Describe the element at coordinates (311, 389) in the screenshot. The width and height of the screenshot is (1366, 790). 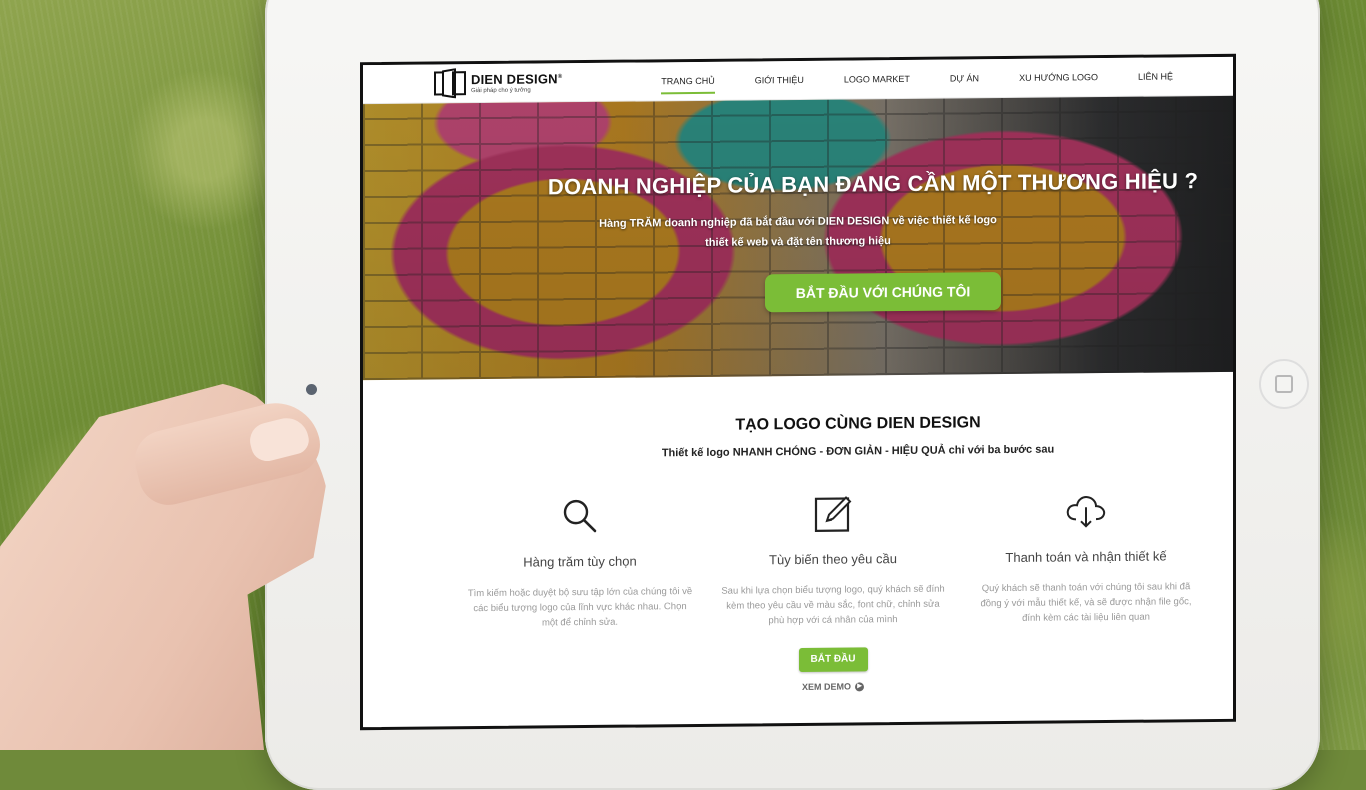
I see `tablet-camera` at that location.